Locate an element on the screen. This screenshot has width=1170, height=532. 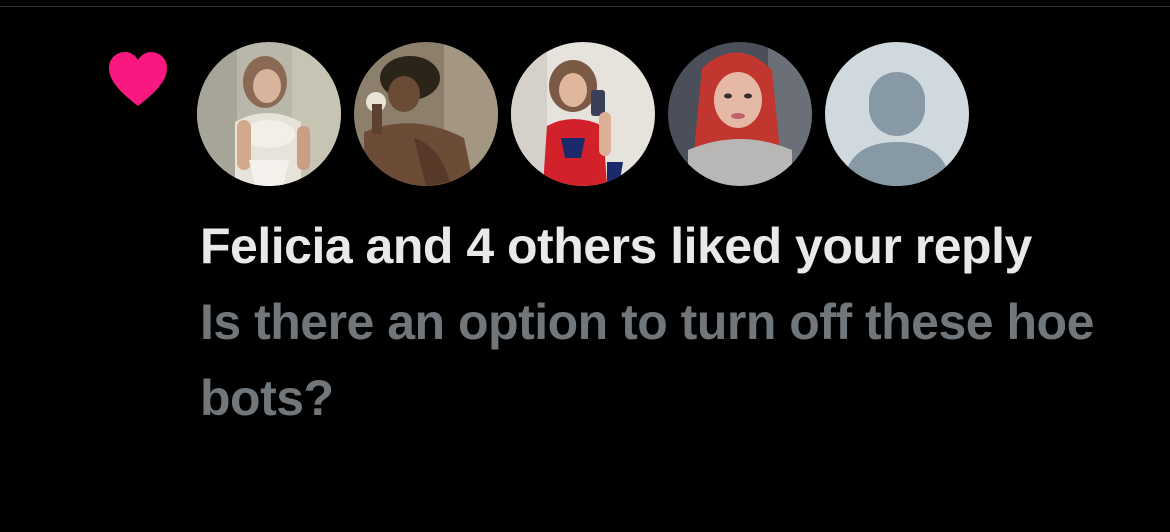
avatar-default is located at coordinates (897, 114).